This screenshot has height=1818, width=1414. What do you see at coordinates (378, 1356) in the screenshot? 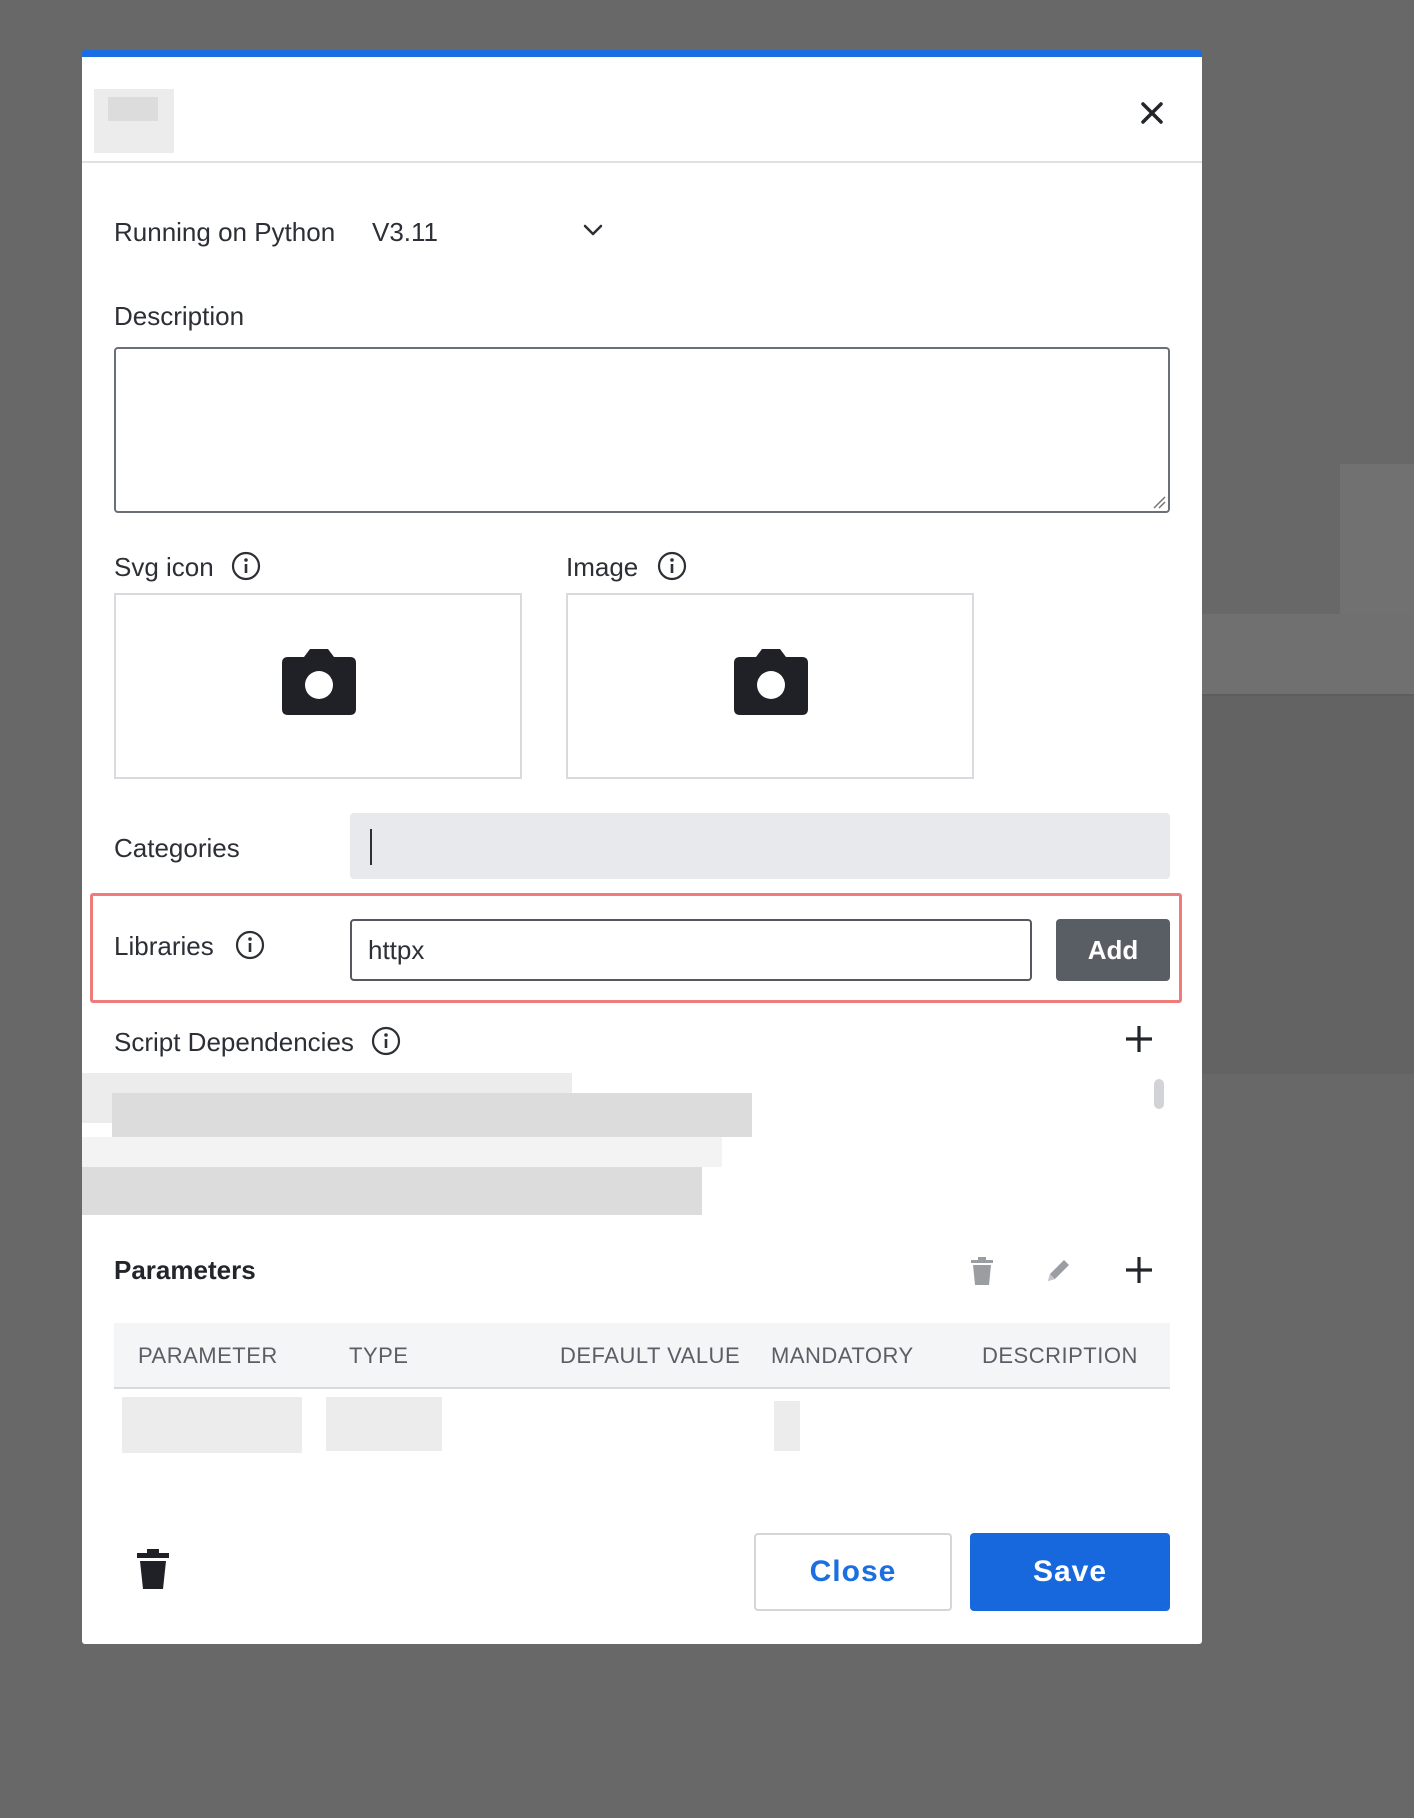
I see `column-header: TYPE` at bounding box center [378, 1356].